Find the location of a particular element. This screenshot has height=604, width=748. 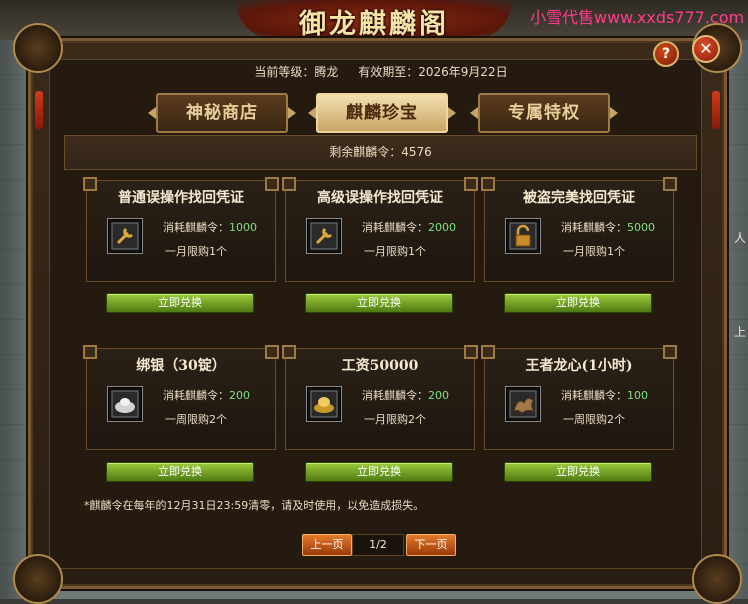

page-indicator: 1/2 is located at coordinates (378, 545).